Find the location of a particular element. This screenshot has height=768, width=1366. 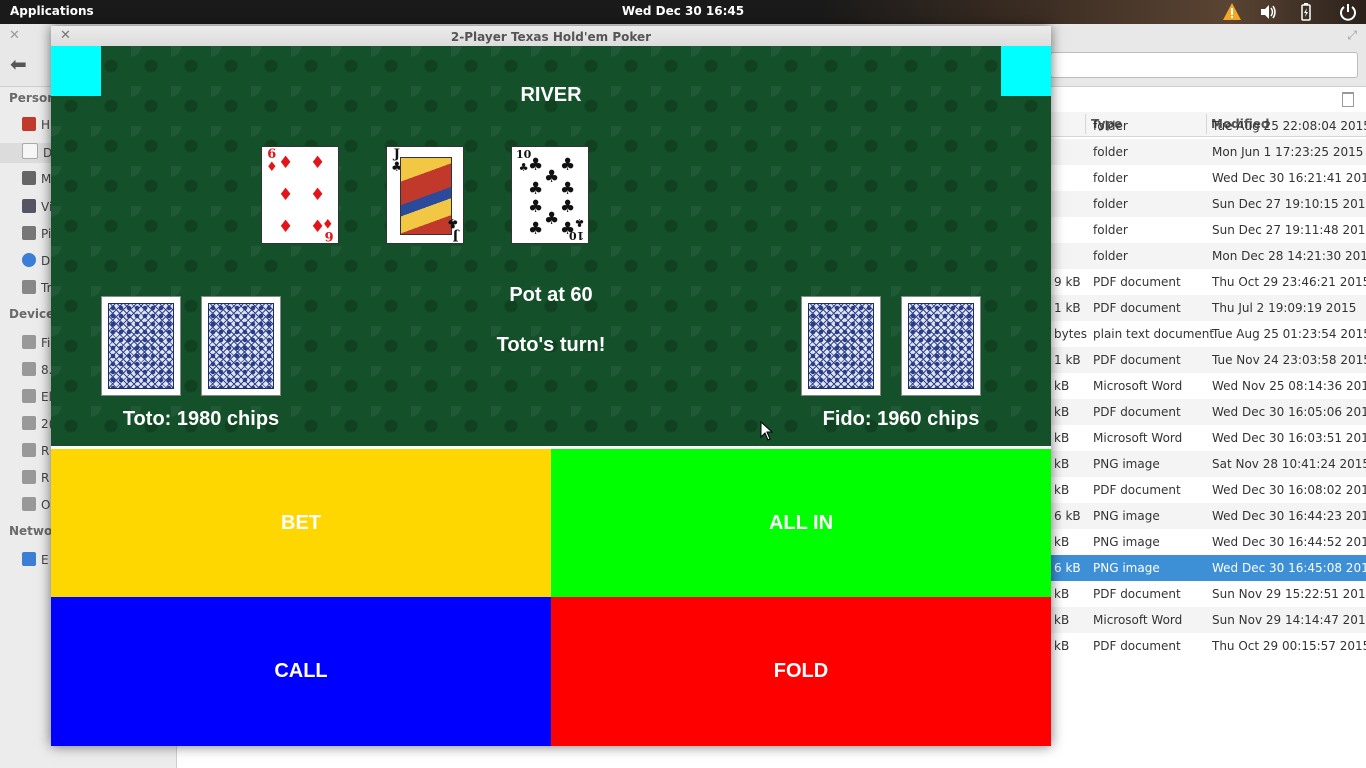

applications-menu: Applications is located at coordinates (52, 11).